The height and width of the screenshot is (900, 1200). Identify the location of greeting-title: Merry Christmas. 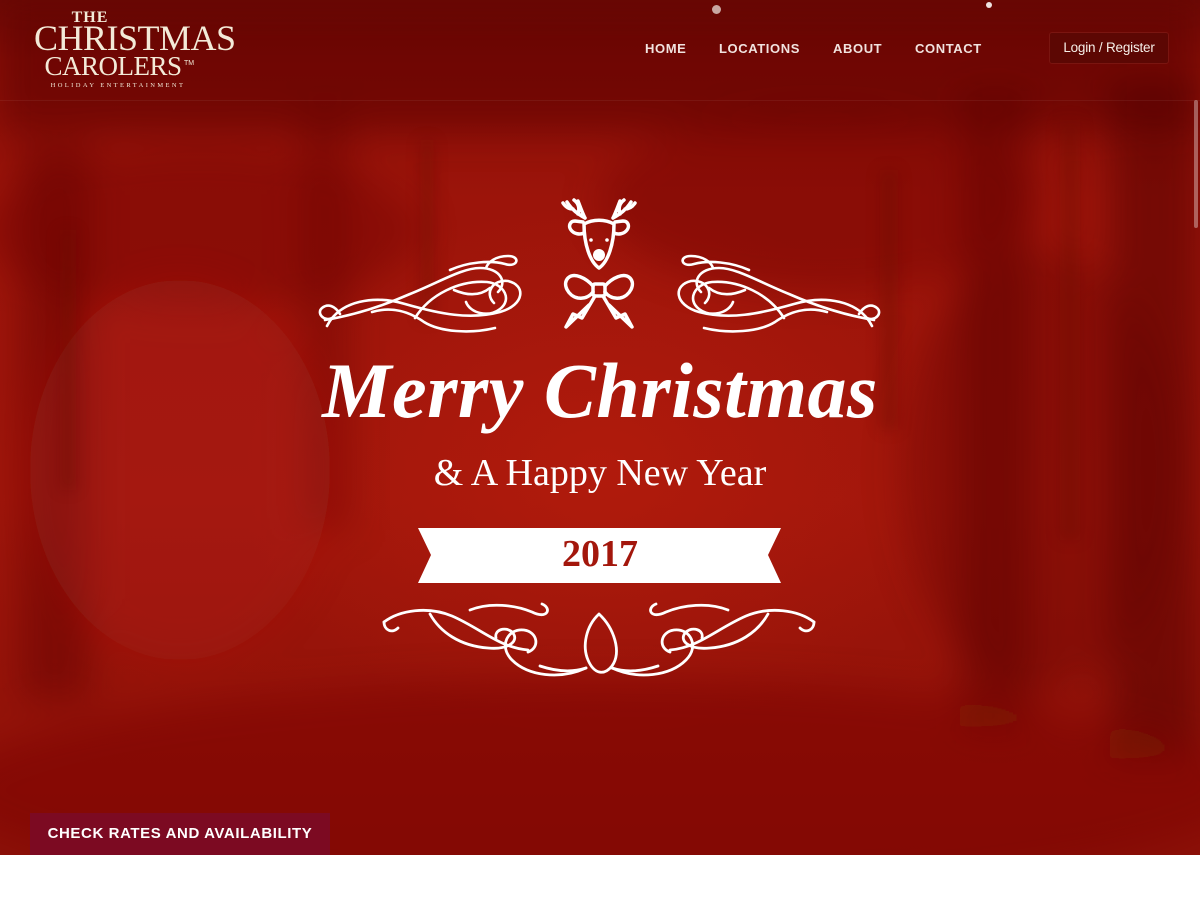
(600, 390).